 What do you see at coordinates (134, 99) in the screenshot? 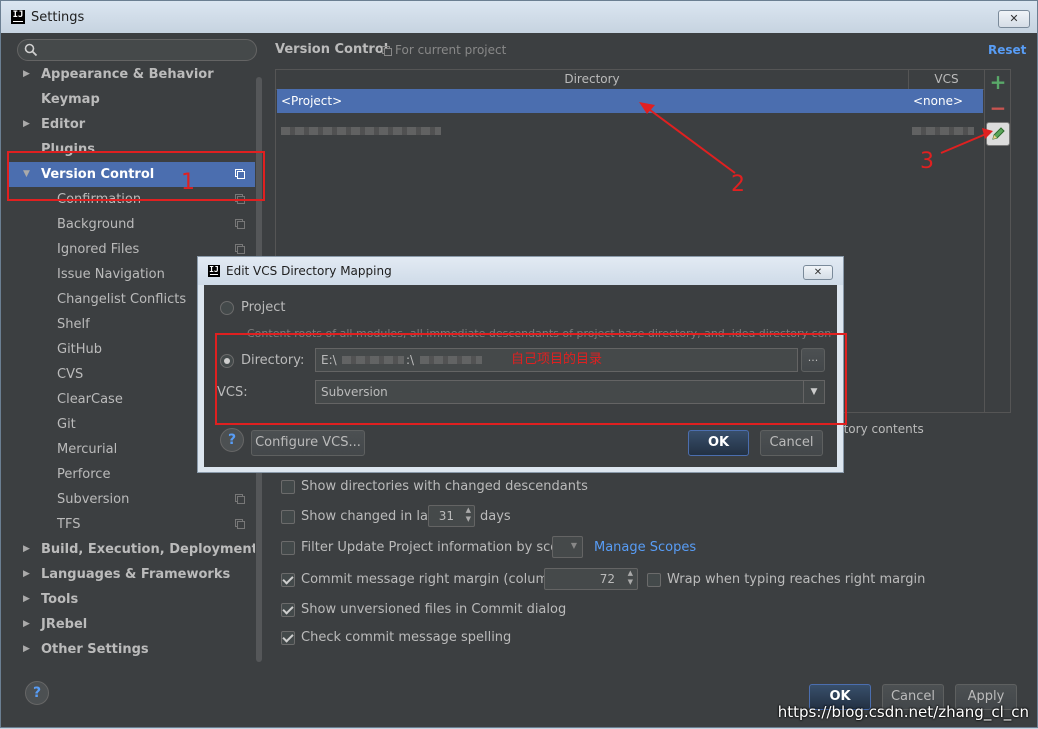
I see `sidebar-item-keymap: Keymap` at bounding box center [134, 99].